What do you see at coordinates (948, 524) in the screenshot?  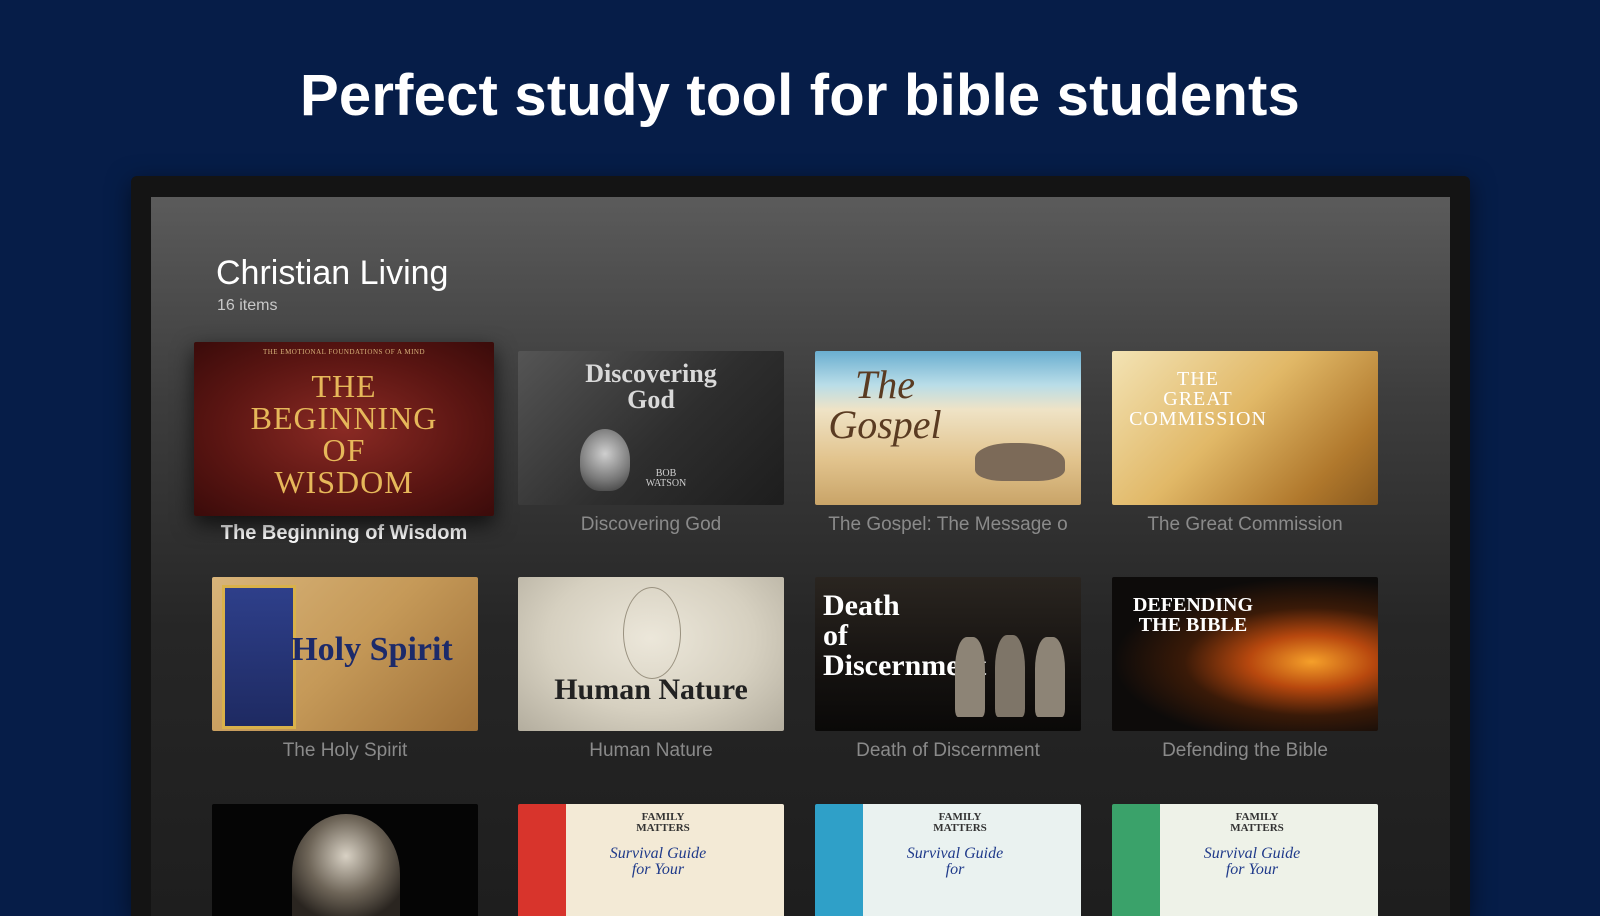 I see `video-card-label: The Gospel: The Message o` at bounding box center [948, 524].